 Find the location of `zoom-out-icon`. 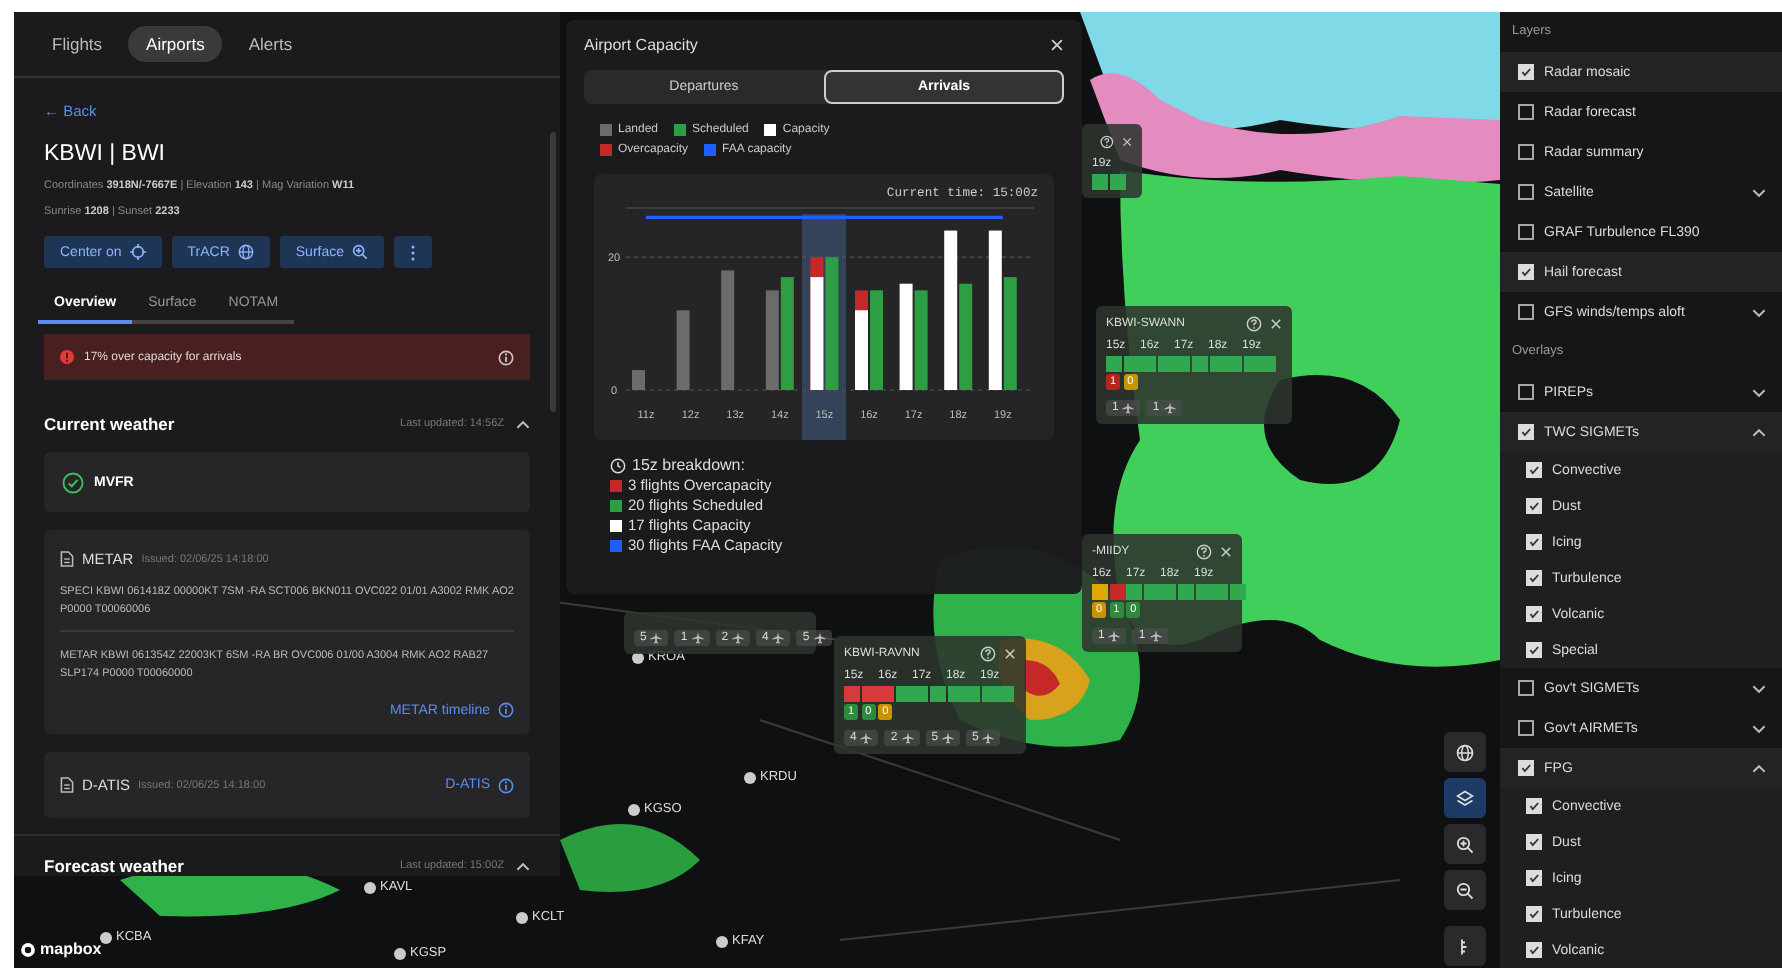

zoom-out-icon is located at coordinates (1465, 890).